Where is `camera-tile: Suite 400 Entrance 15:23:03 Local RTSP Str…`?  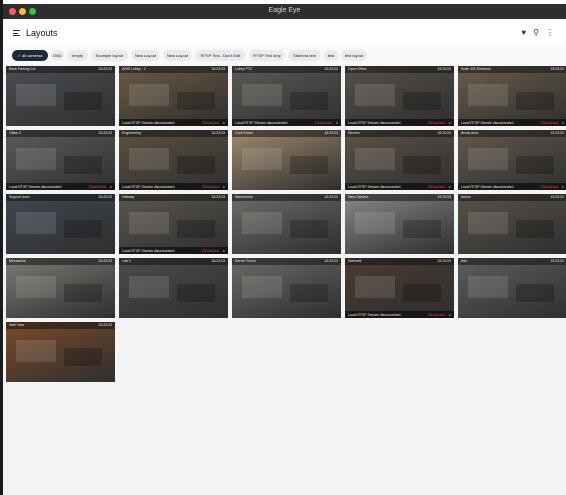
camera-tile: Suite 400 Entrance 15:23:03 Local RTSP Str… is located at coordinates (512, 96).